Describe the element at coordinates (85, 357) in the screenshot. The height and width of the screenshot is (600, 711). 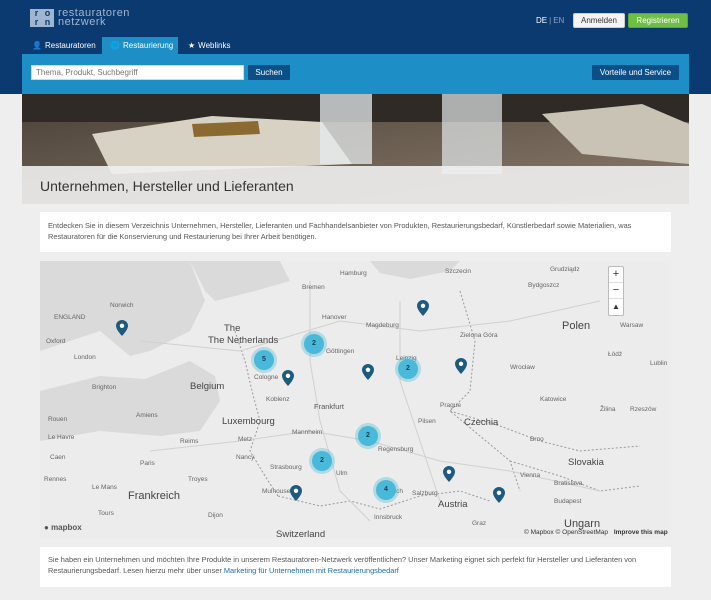
I see `map-label-london: London` at that location.